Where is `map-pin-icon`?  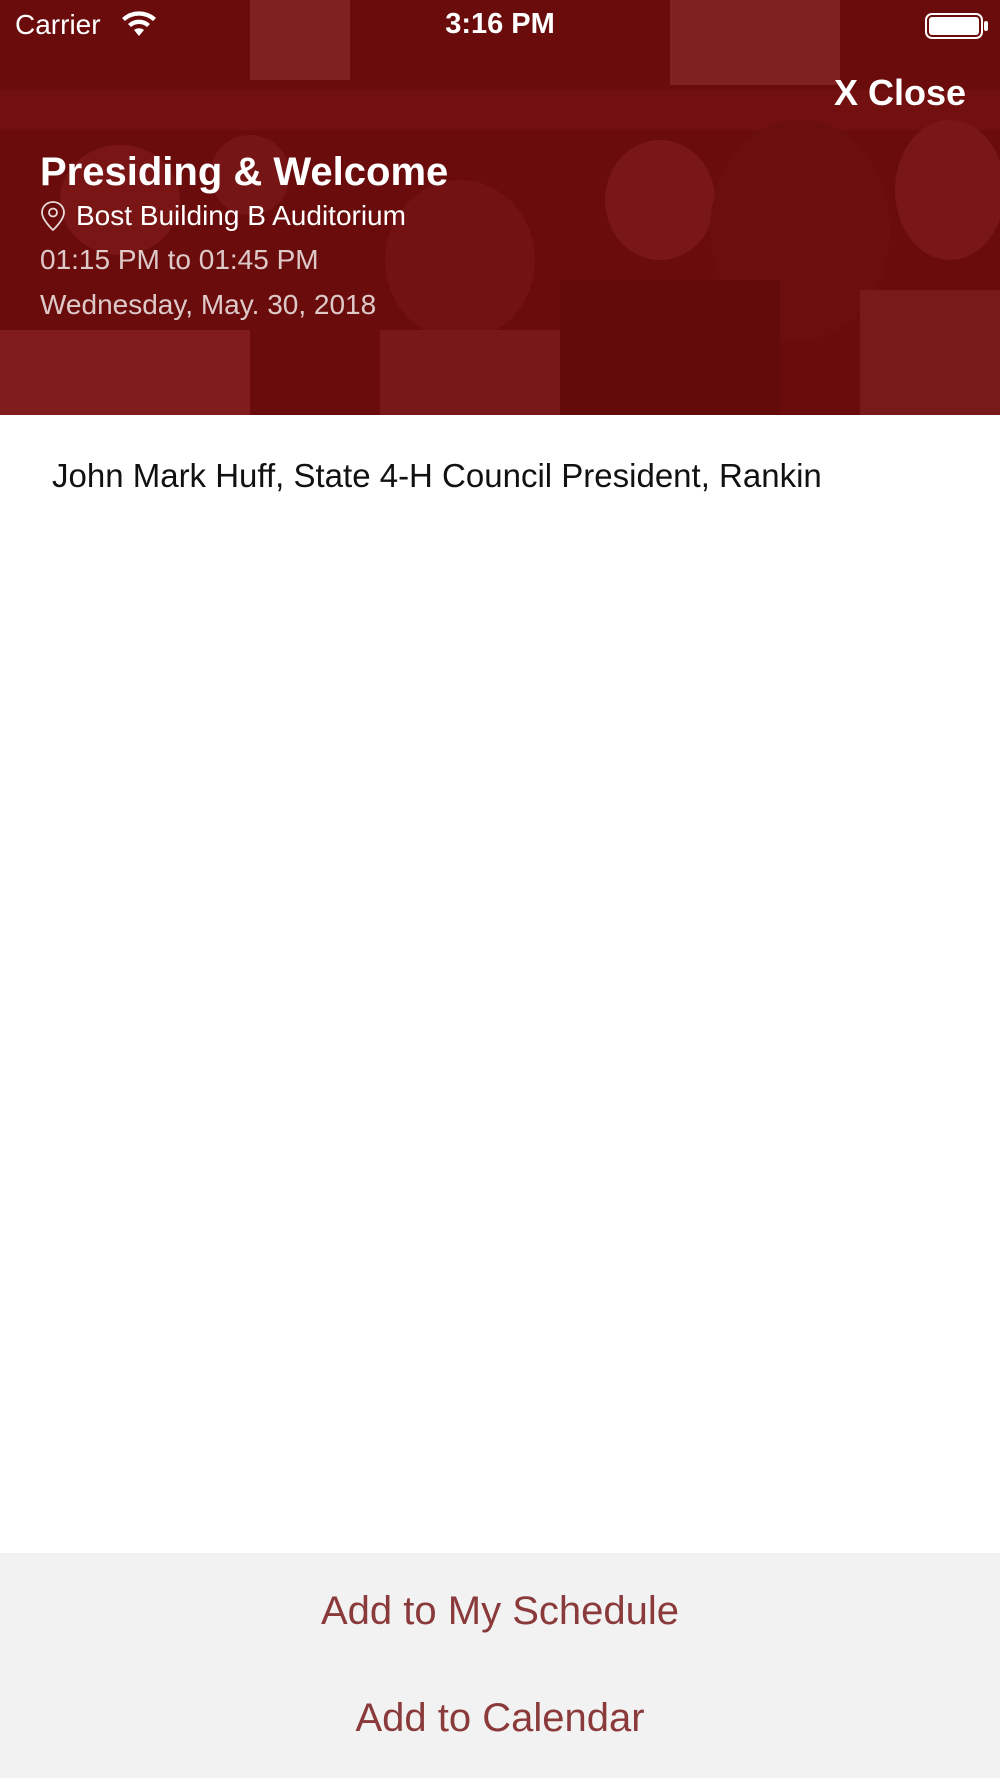 map-pin-icon is located at coordinates (53, 216).